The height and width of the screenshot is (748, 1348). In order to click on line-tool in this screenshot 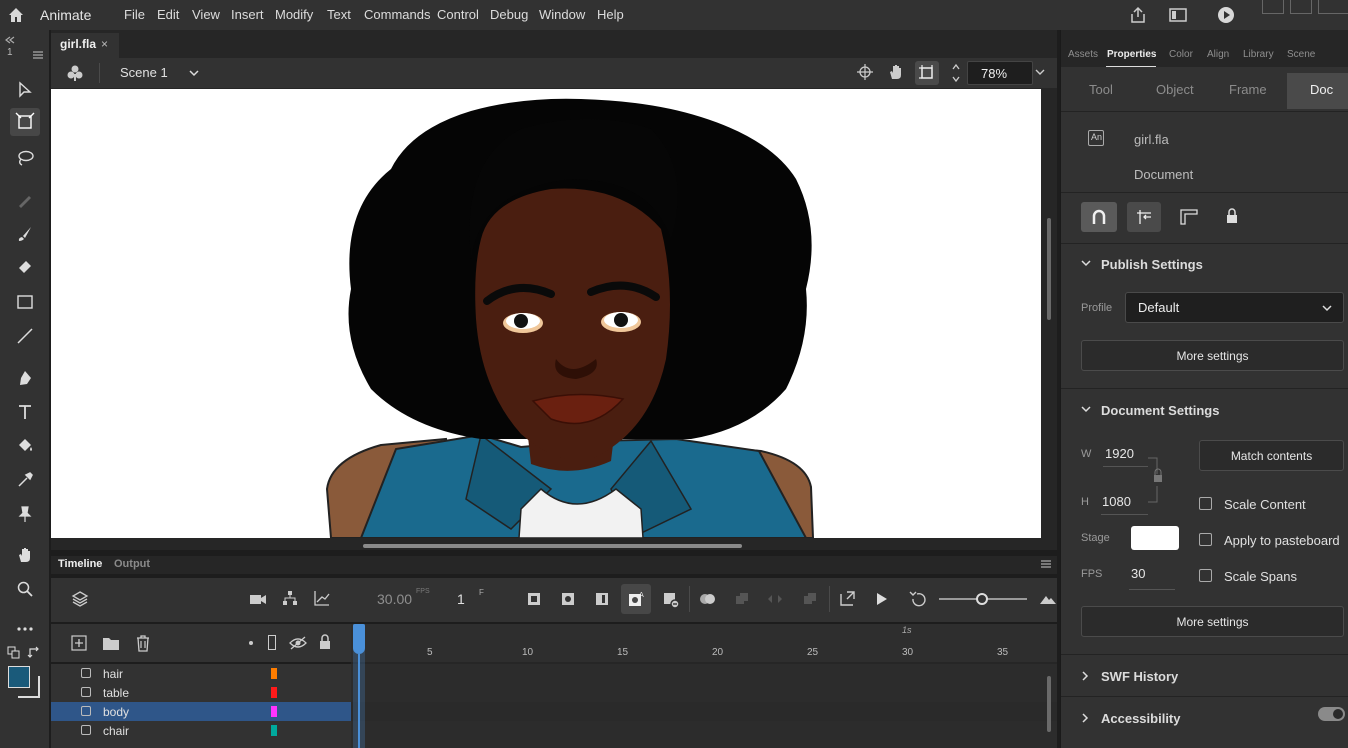, I will do `click(25, 336)`.